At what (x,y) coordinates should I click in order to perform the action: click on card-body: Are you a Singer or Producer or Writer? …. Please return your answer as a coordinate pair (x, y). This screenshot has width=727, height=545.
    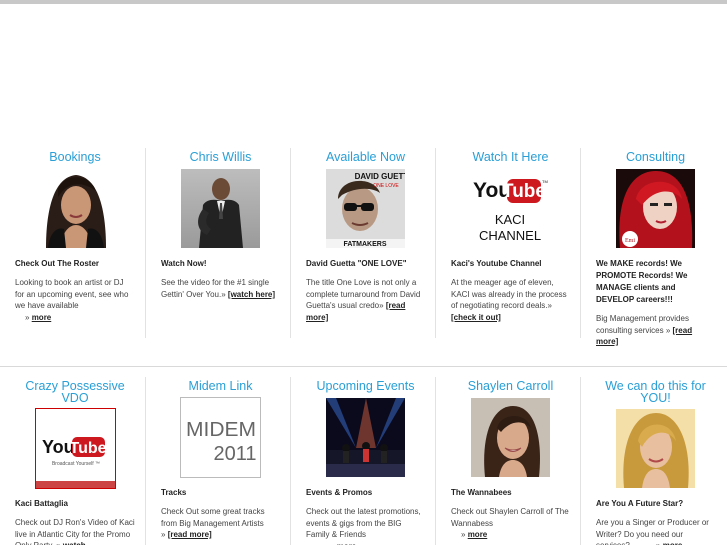
    Looking at the image, I should click on (655, 531).